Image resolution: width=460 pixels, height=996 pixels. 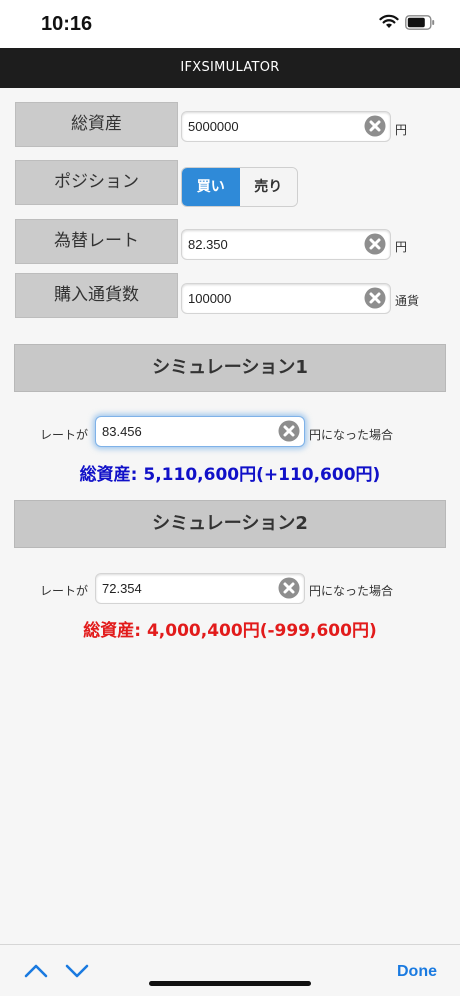 I want to click on rate-label: 為替レート, so click(x=96, y=241).